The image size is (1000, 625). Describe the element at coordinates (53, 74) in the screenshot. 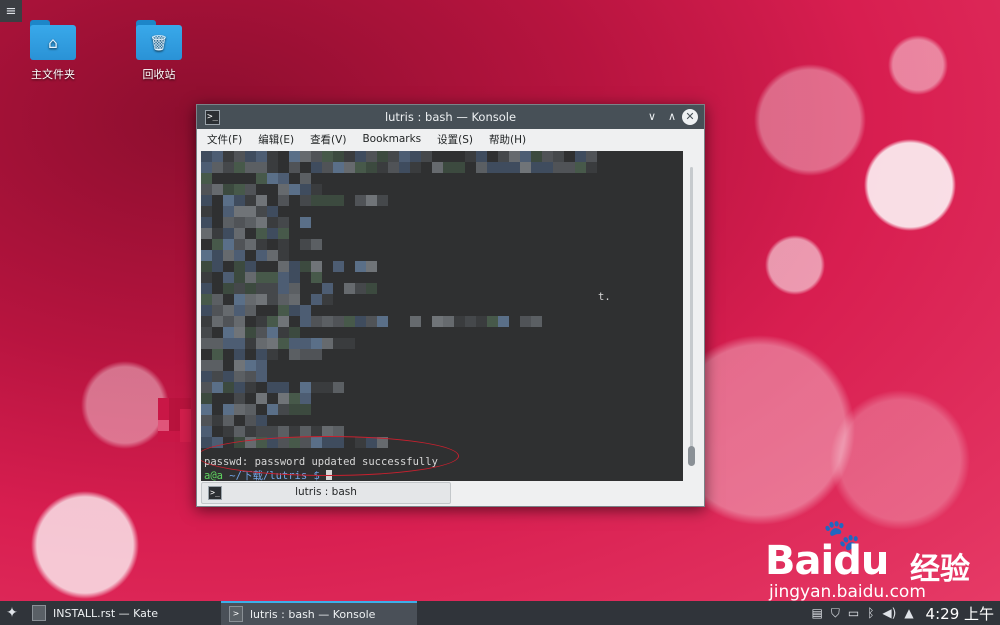

I see `desktop-icon-label: 主文件夹` at that location.